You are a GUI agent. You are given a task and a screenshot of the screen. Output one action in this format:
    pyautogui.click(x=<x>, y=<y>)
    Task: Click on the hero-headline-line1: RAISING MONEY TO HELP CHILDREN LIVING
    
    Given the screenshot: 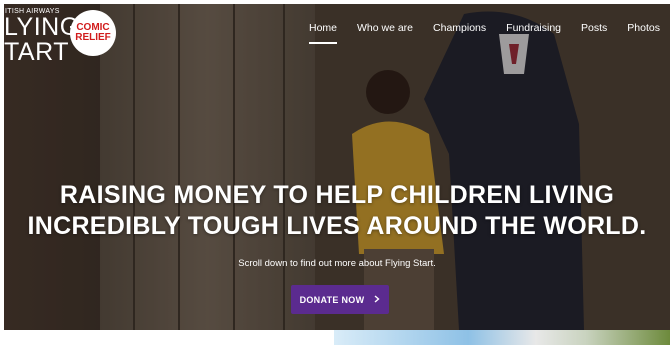 What is the action you would take?
    pyautogui.click(x=337, y=195)
    